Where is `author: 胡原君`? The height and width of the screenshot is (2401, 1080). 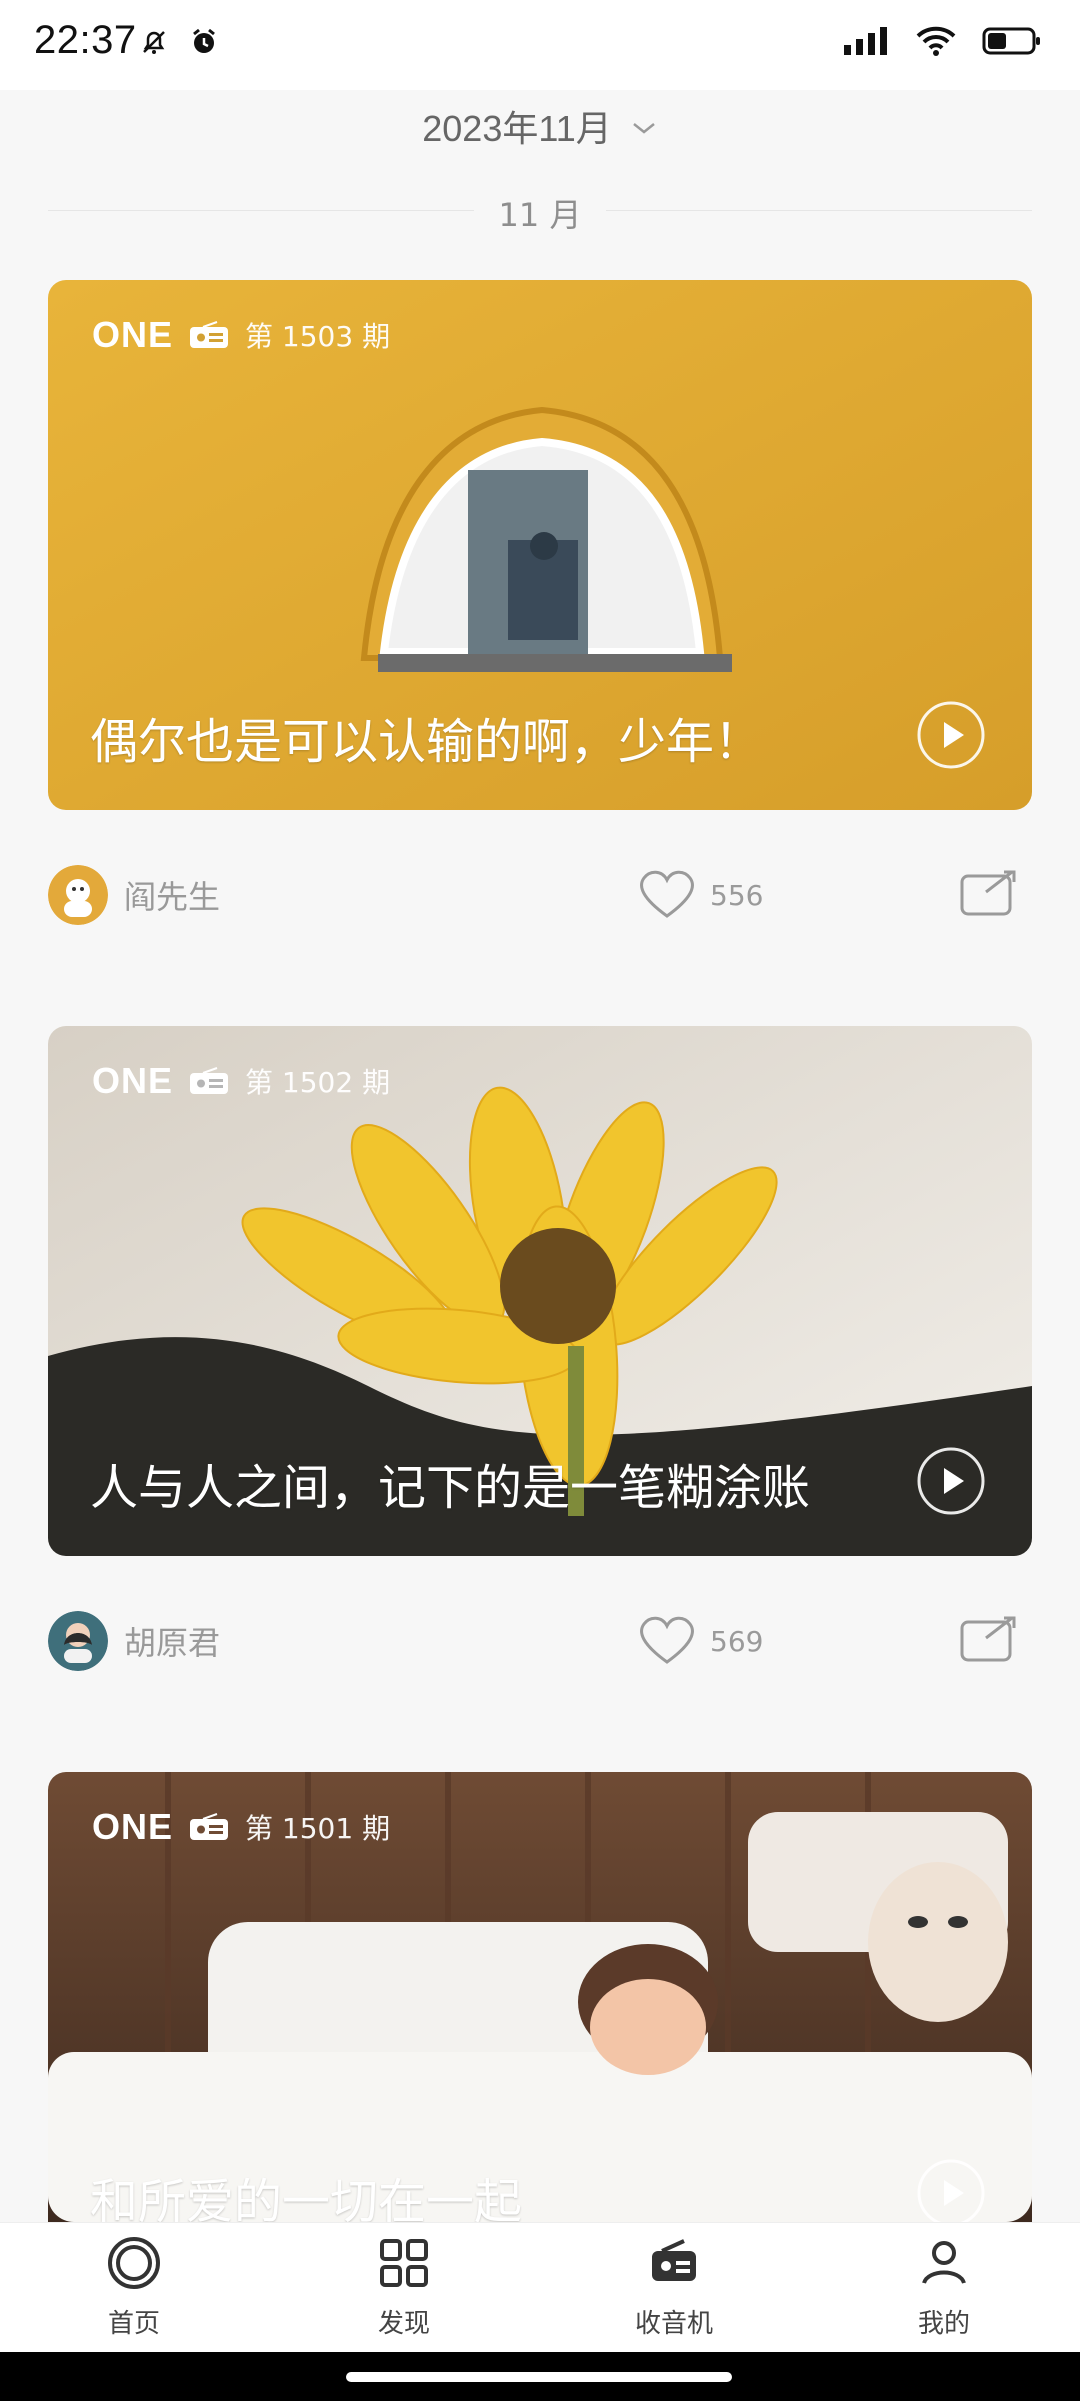 author: 胡原君 is located at coordinates (134, 1641).